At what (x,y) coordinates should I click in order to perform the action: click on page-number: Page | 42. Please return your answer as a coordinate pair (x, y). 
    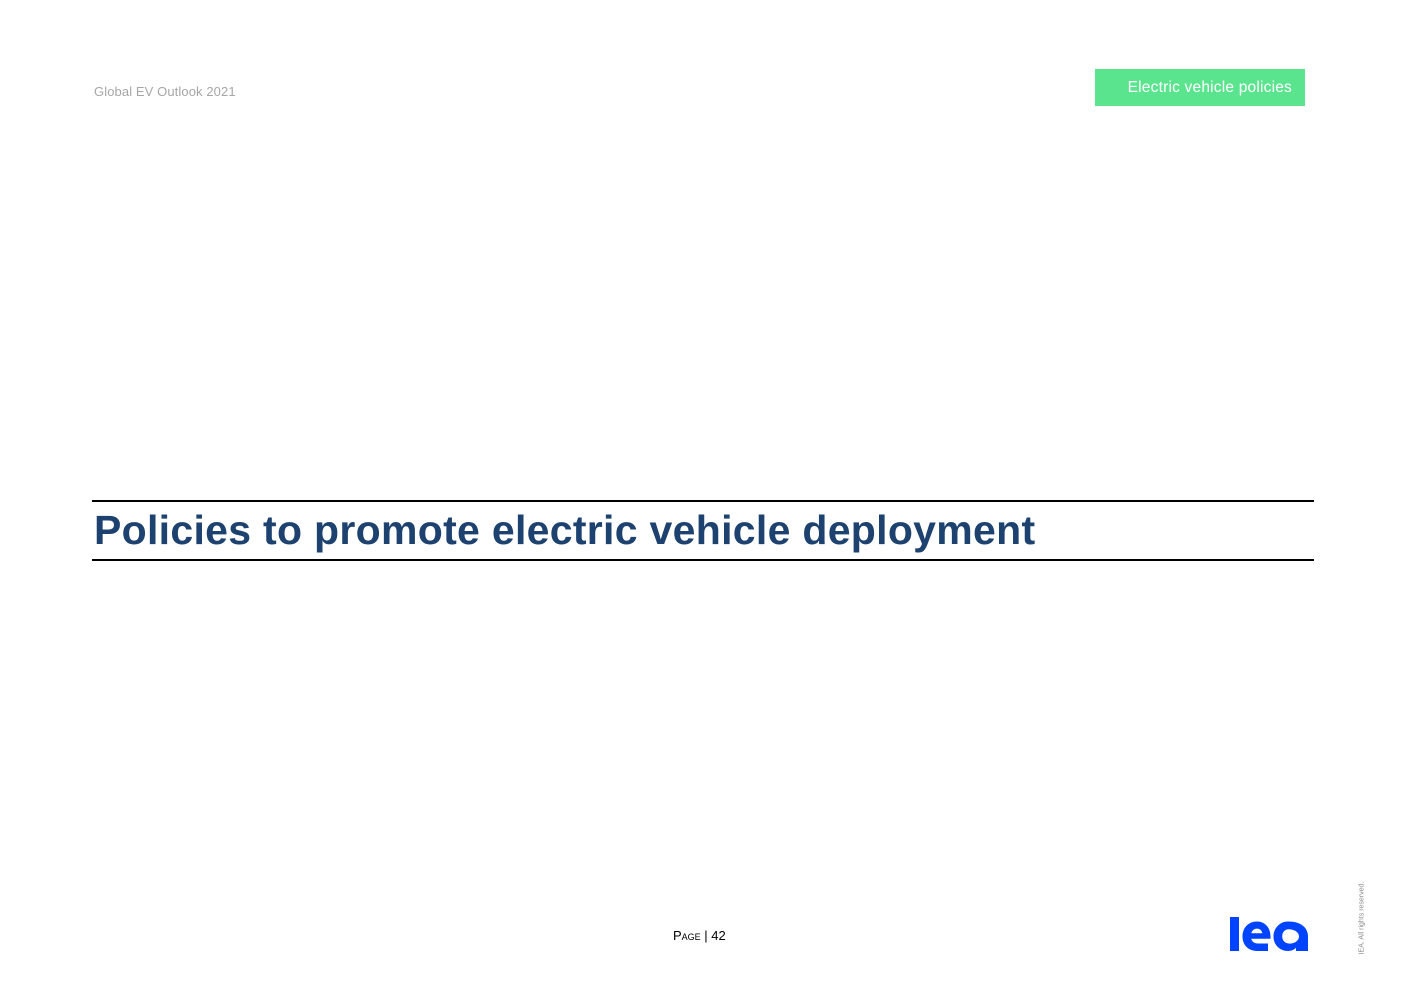
    Looking at the image, I should click on (699, 935).